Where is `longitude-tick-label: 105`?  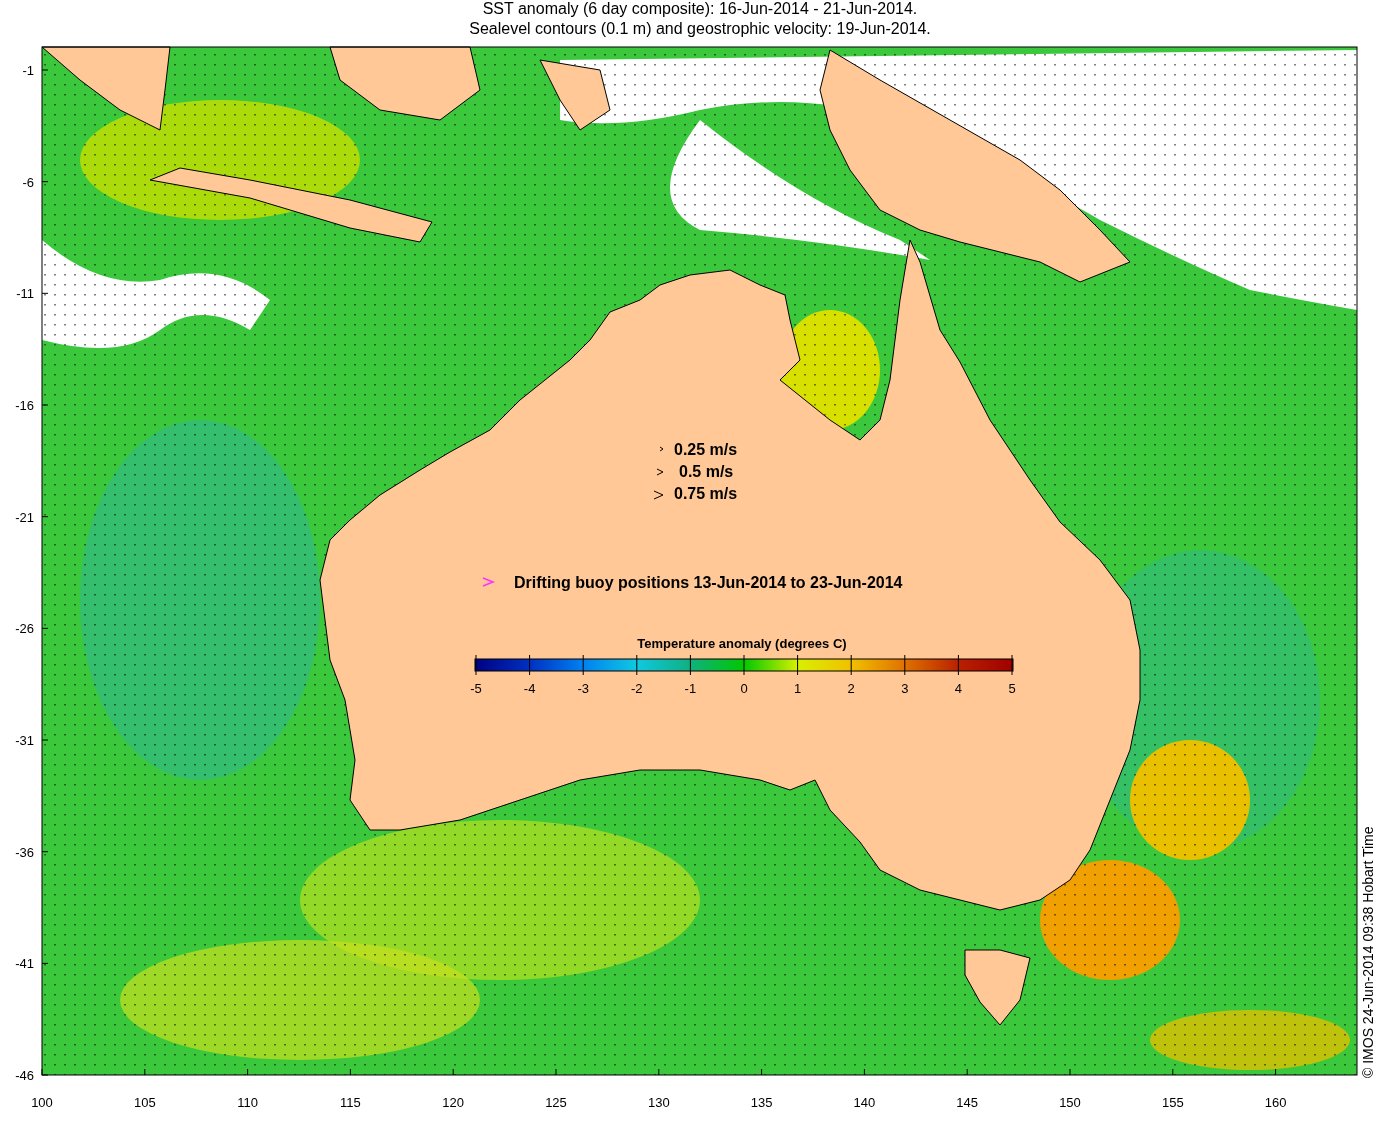 longitude-tick-label: 105 is located at coordinates (144, 1102).